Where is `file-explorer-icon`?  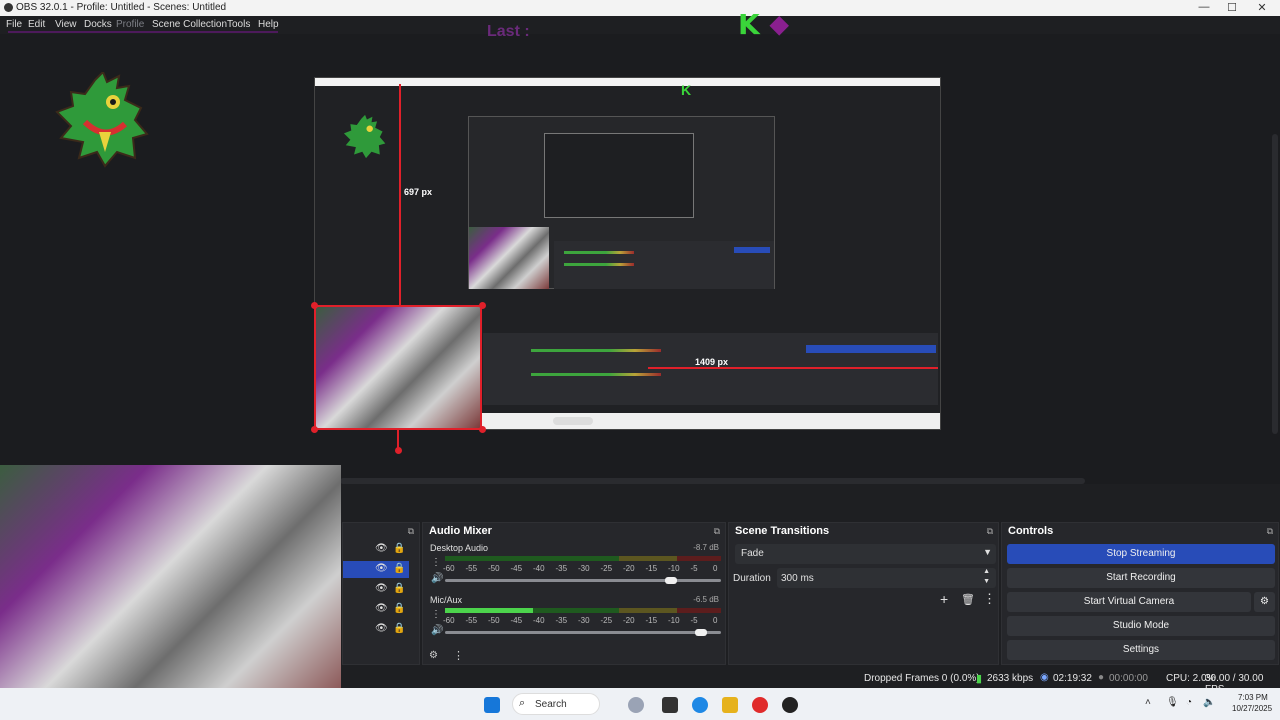
file-explorer-icon is located at coordinates (730, 705).